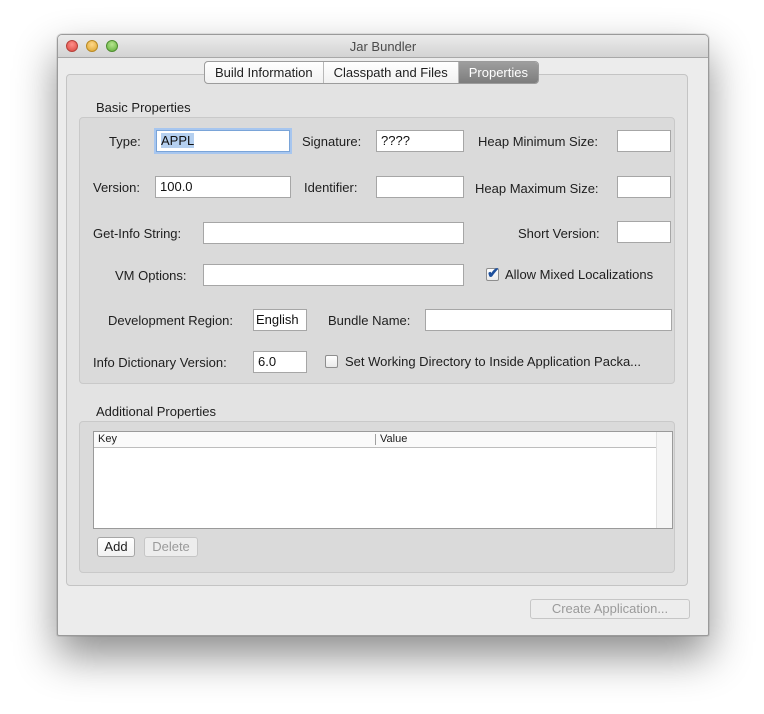  Describe the element at coordinates (538, 141) in the screenshot. I see `heap-minimum-label: Heap Minimum Size:` at that location.